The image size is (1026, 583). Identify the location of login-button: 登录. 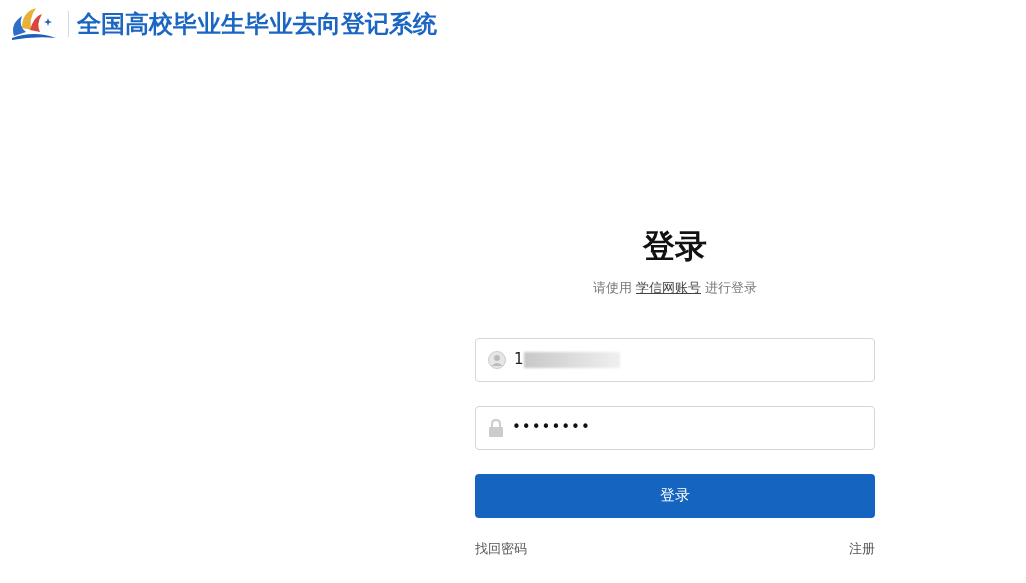
(675, 495).